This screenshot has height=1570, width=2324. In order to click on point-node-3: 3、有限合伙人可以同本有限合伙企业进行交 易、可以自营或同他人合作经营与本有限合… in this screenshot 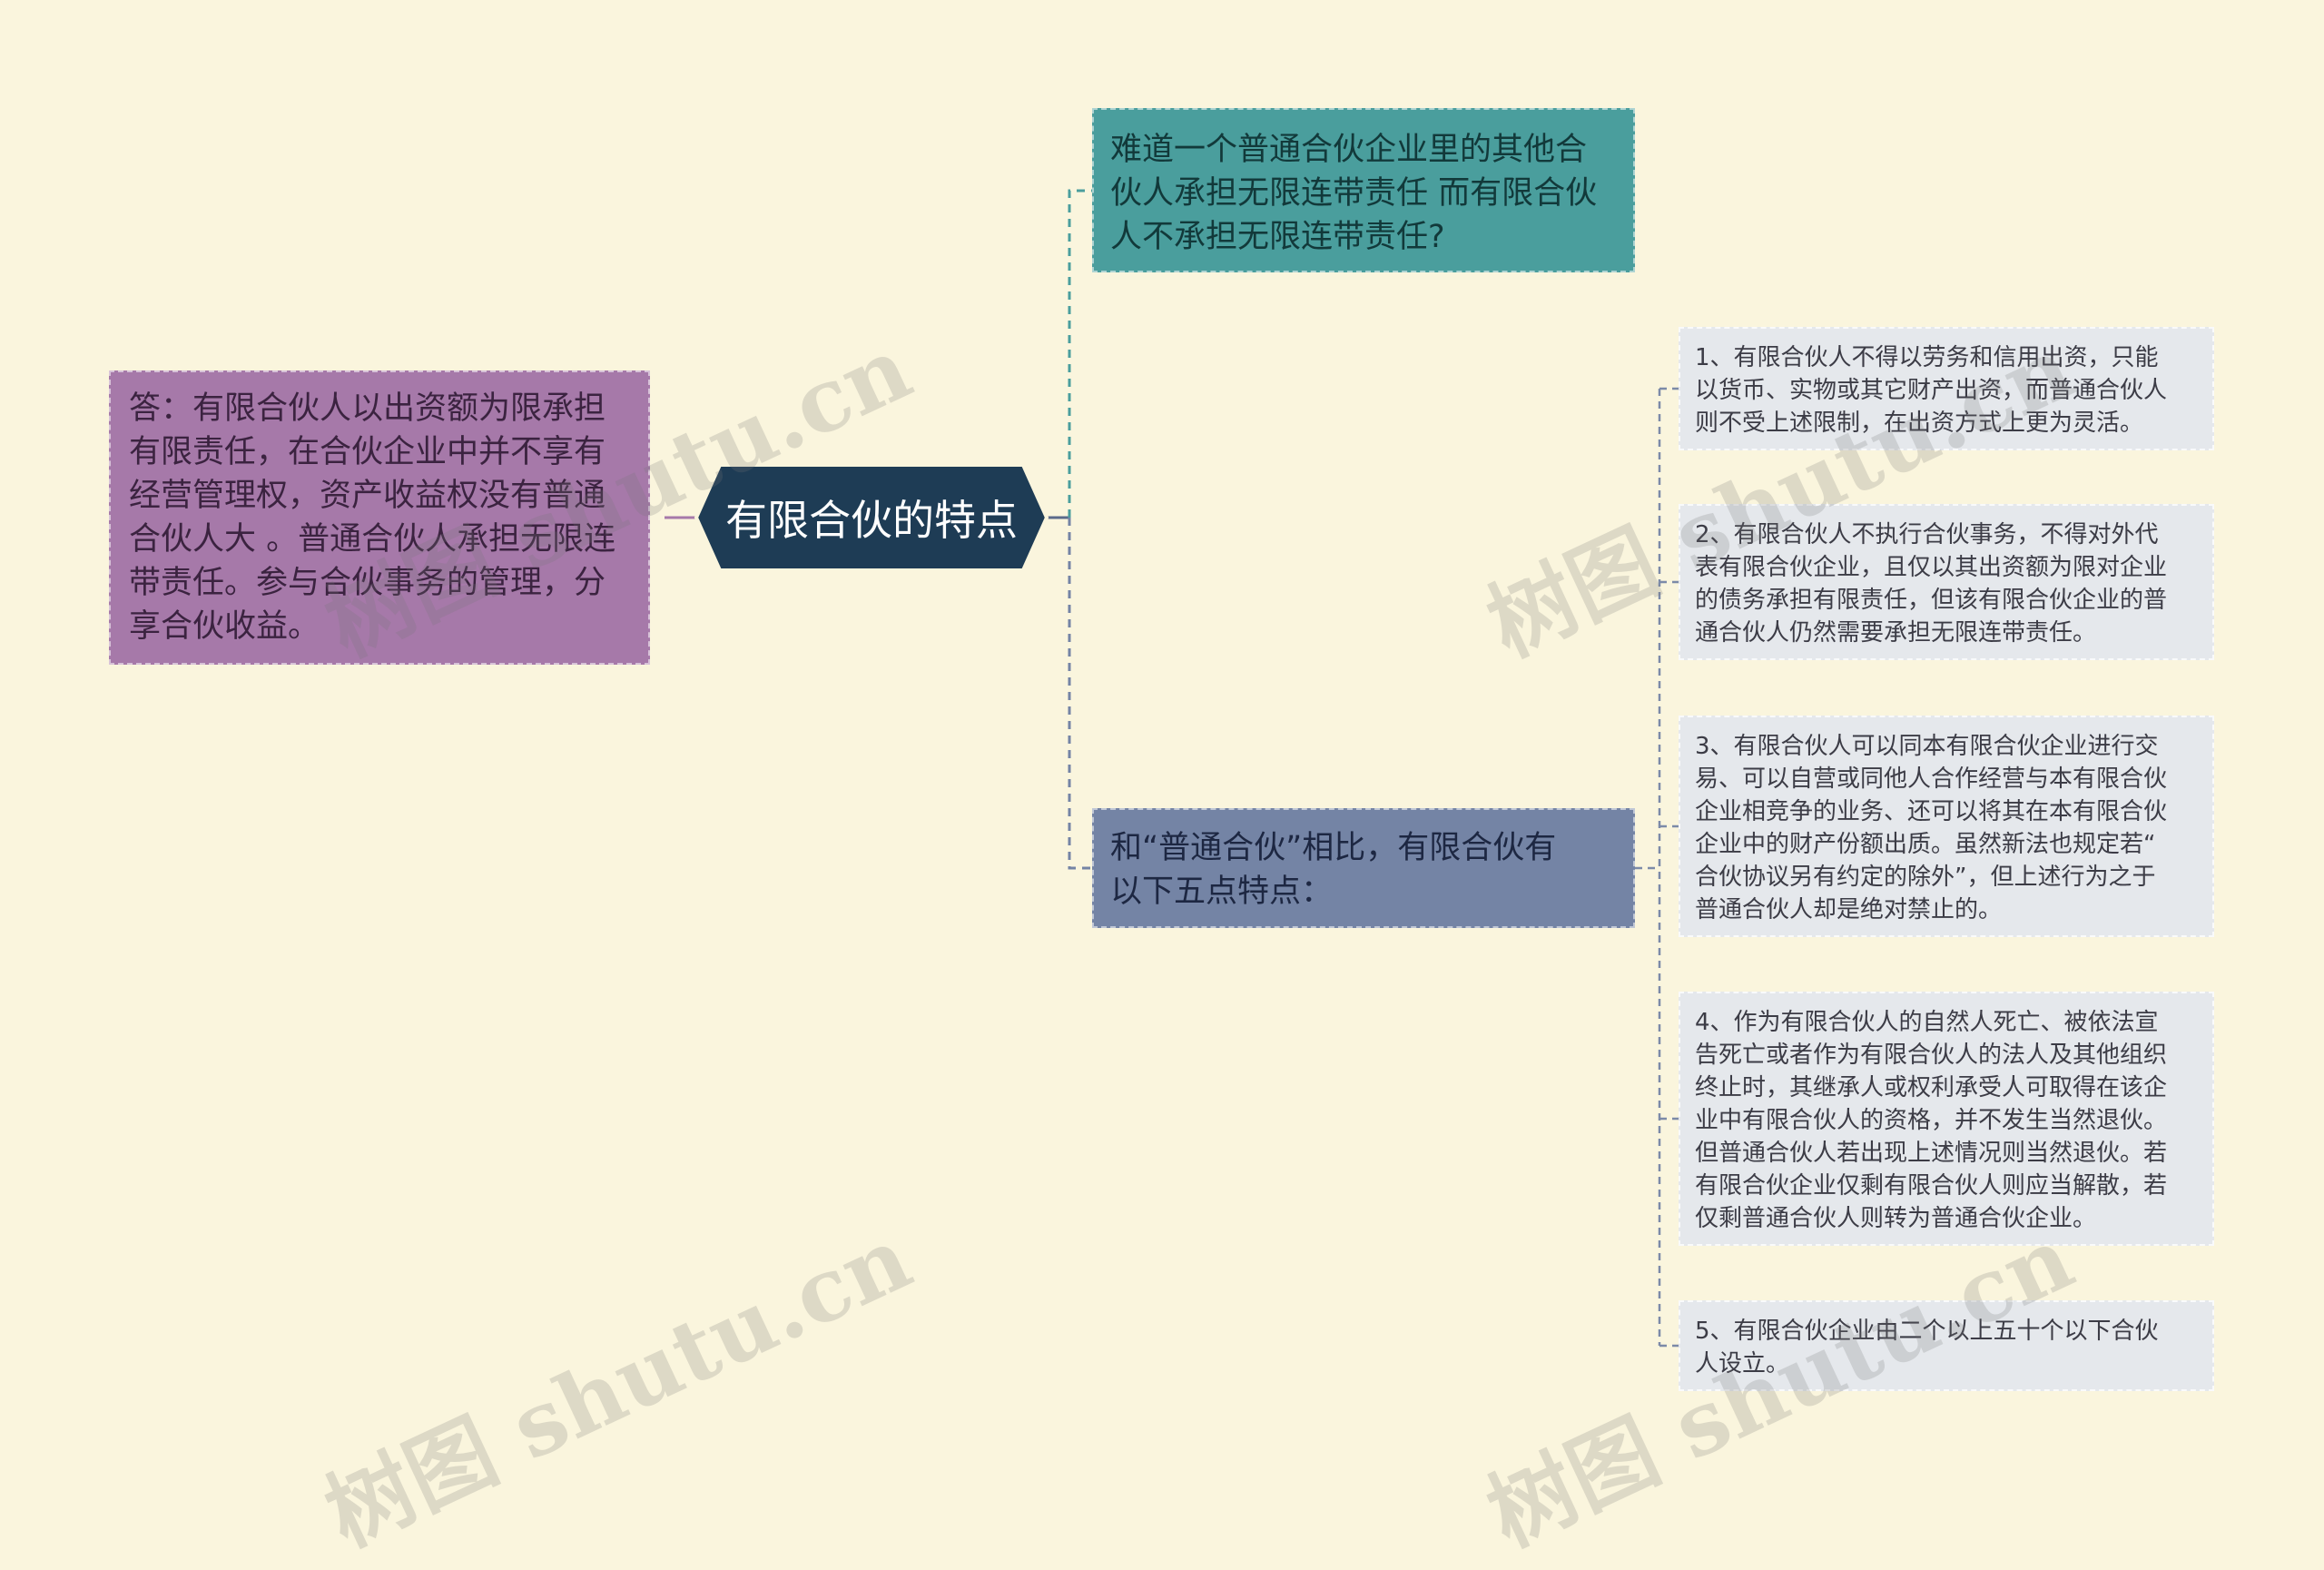, I will do `click(1946, 827)`.